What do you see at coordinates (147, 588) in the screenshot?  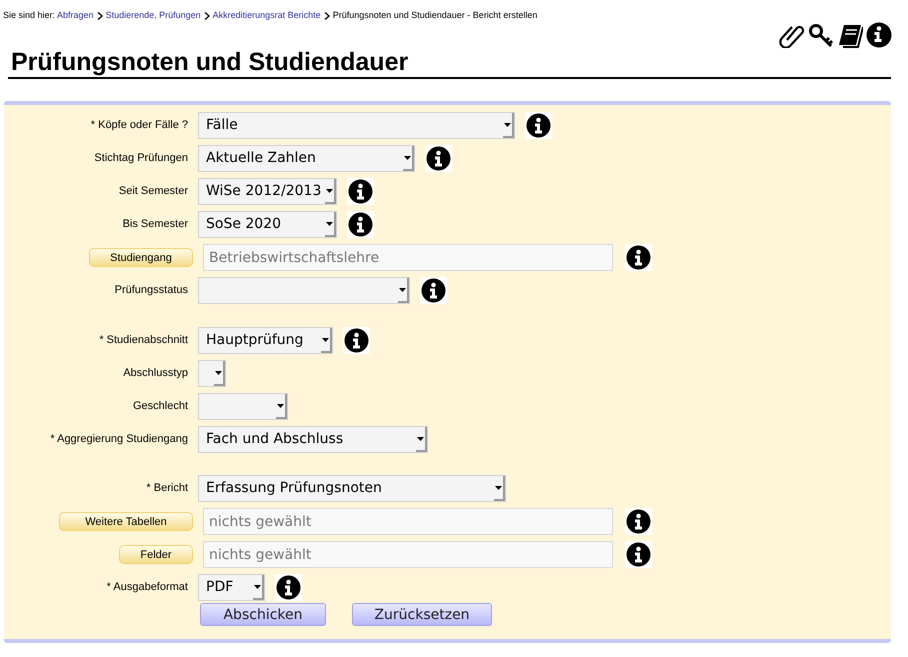 I see `field-label: * Ausgabeformat` at bounding box center [147, 588].